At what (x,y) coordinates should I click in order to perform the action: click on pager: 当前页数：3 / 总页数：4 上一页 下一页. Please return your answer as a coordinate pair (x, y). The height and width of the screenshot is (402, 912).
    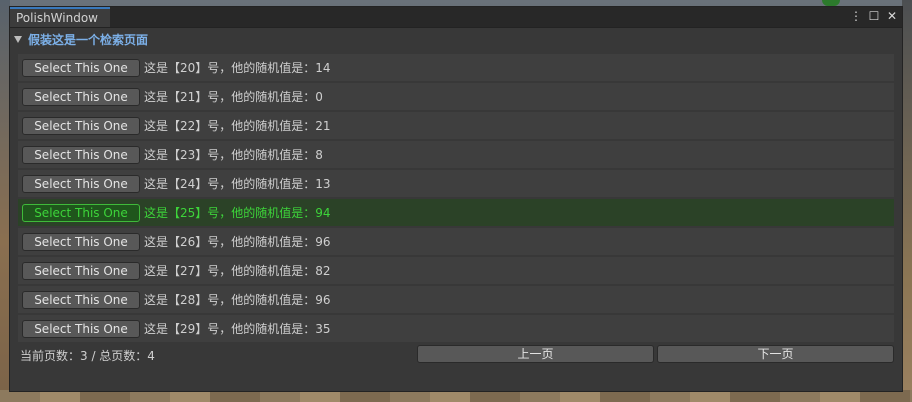
    Looking at the image, I should click on (456, 355).